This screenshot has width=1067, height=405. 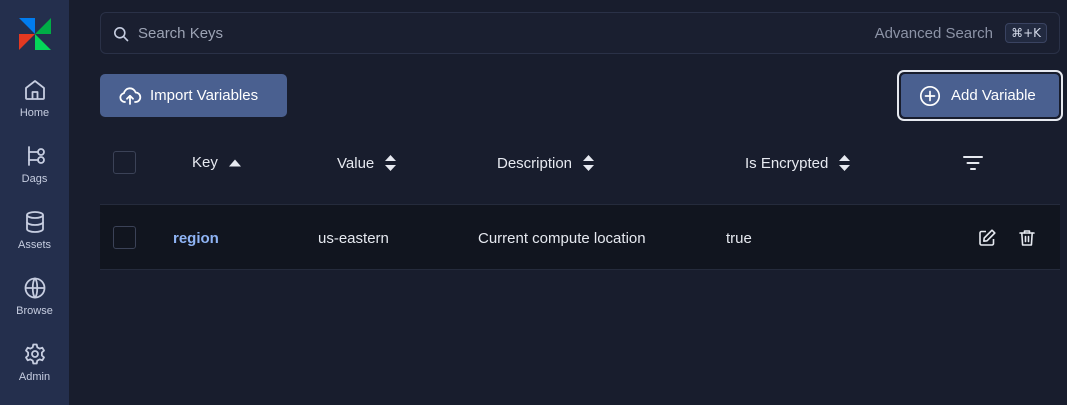 I want to click on database-icon, so click(x=34, y=222).